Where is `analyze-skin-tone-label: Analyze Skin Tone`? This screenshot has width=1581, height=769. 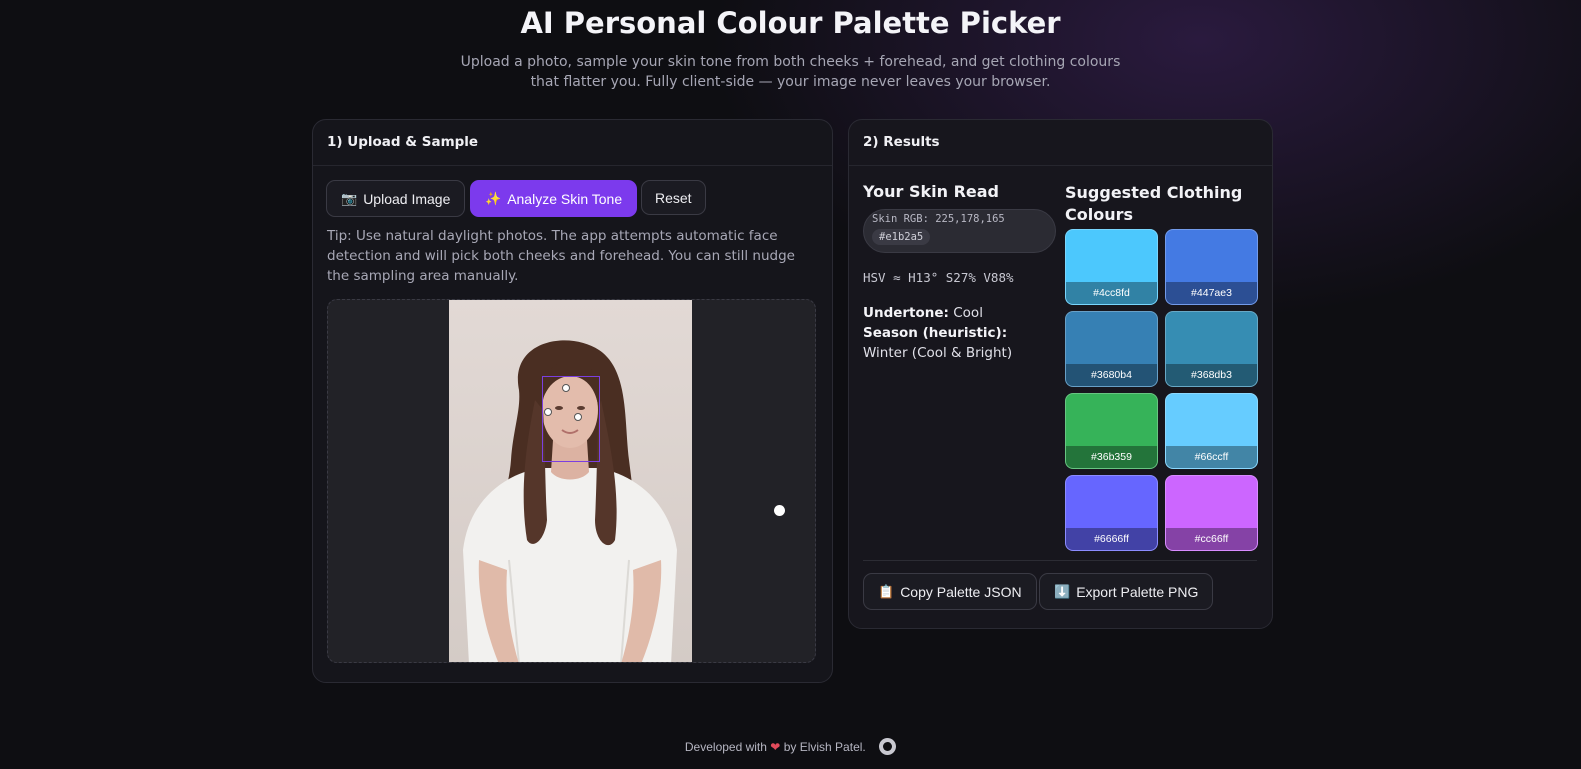
analyze-skin-tone-label: Analyze Skin Tone is located at coordinates (565, 198).